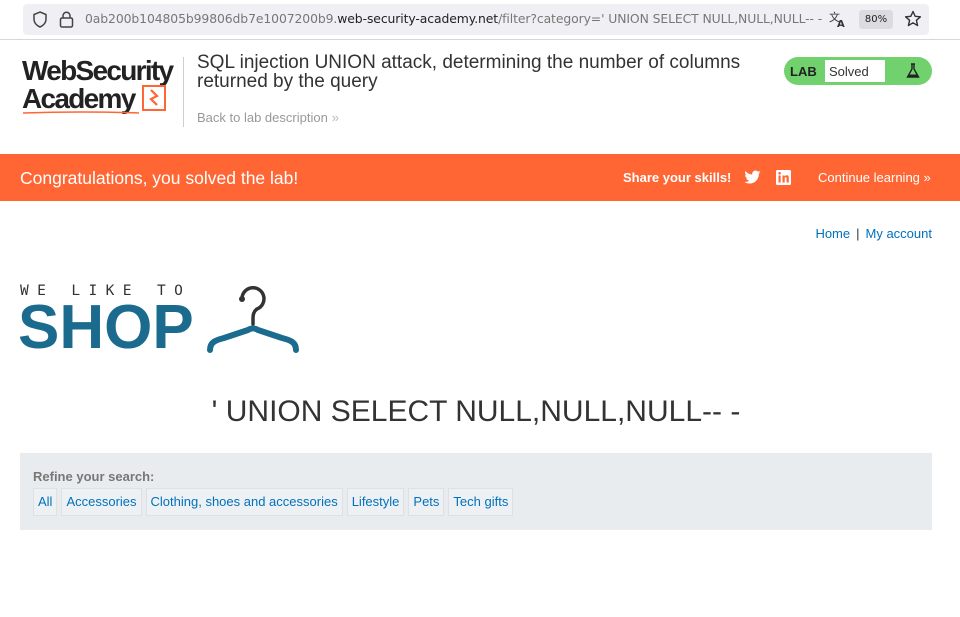 The height and width of the screenshot is (617, 960). I want to click on zoom-level: 80%, so click(876, 19).